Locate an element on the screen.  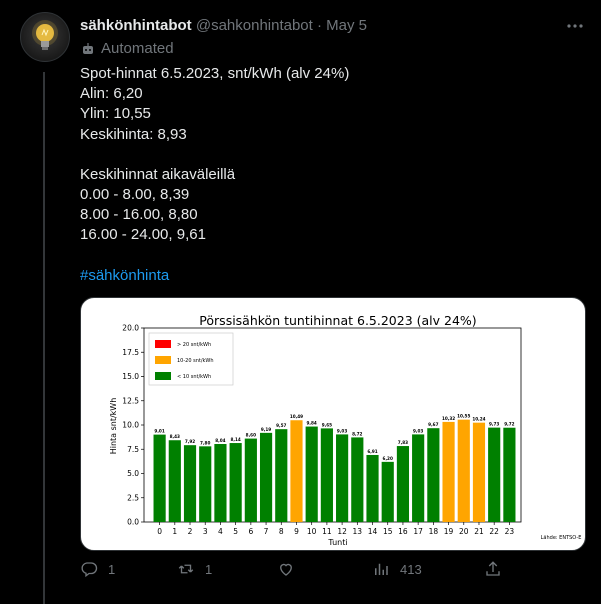
bar-value-label: 10,32 is located at coordinates (448, 418).